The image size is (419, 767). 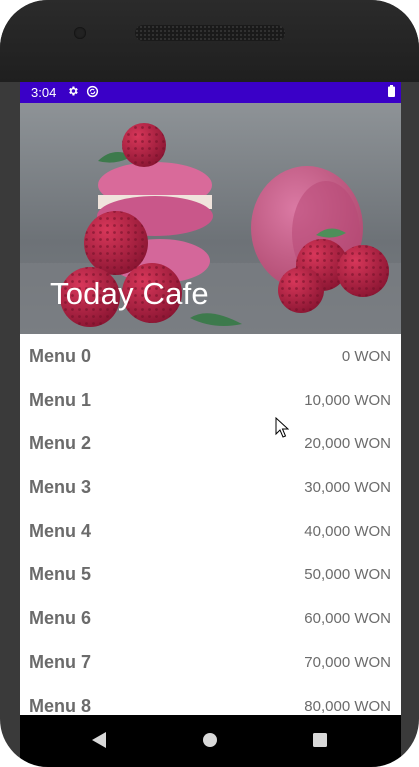 What do you see at coordinates (347, 619) in the screenshot?
I see `menu-item-price: 60,000 WON` at bounding box center [347, 619].